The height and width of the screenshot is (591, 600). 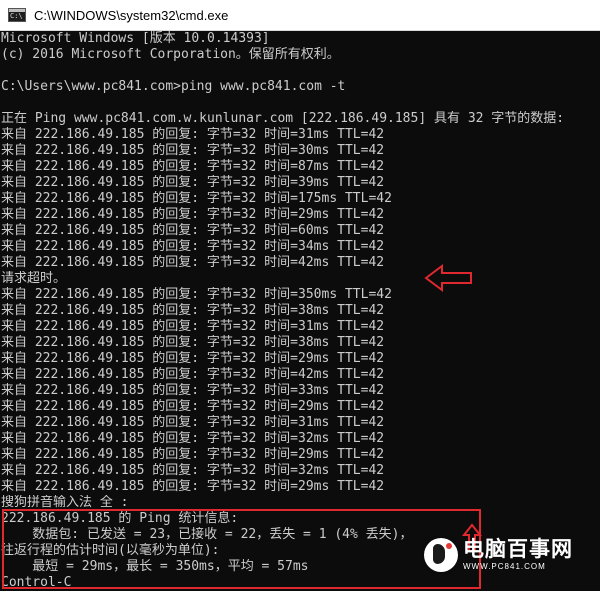 I want to click on watermark: 电脑百事网 WWW.PC841.COM, so click(x=498, y=555).